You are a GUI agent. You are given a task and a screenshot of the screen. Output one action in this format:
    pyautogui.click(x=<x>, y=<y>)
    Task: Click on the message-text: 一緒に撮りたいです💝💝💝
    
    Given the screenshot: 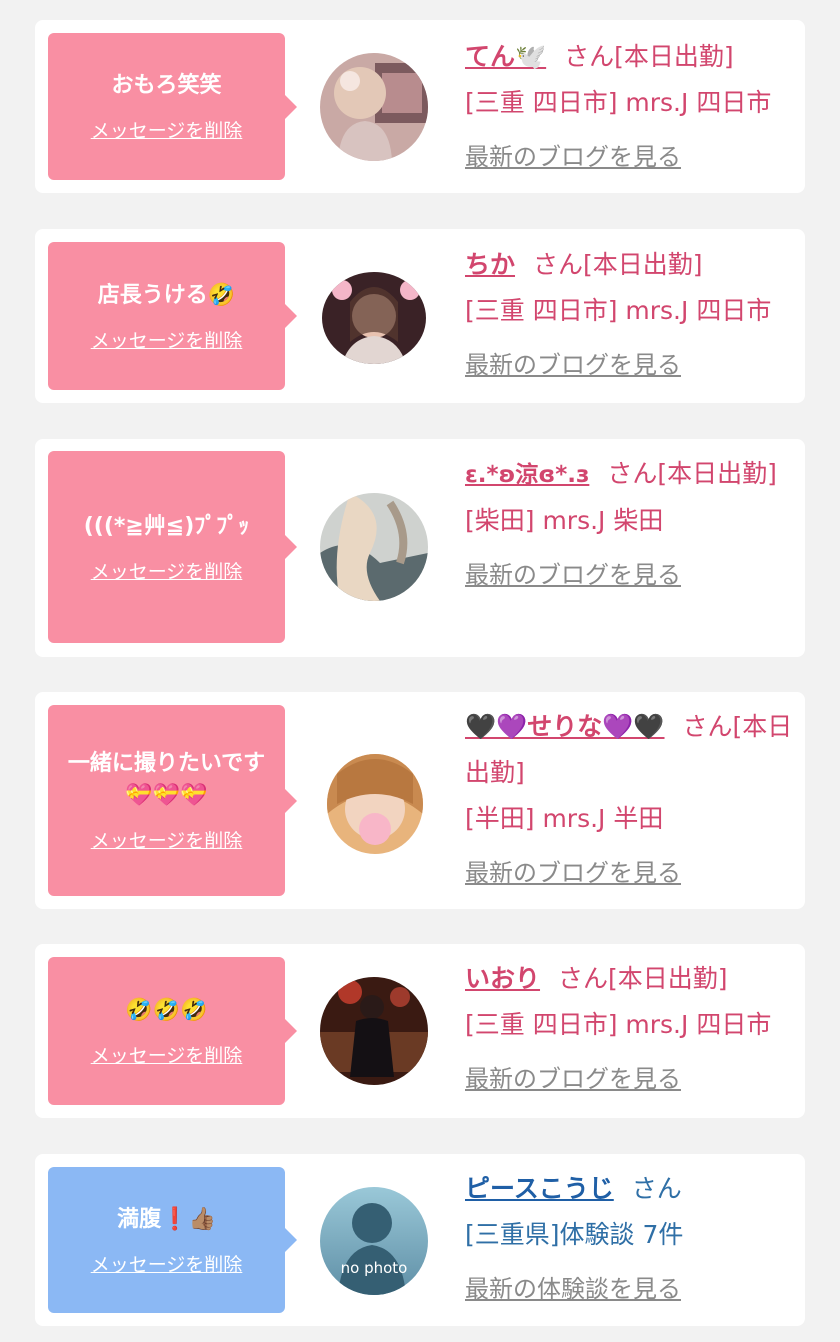 What is the action you would take?
    pyautogui.click(x=166, y=779)
    